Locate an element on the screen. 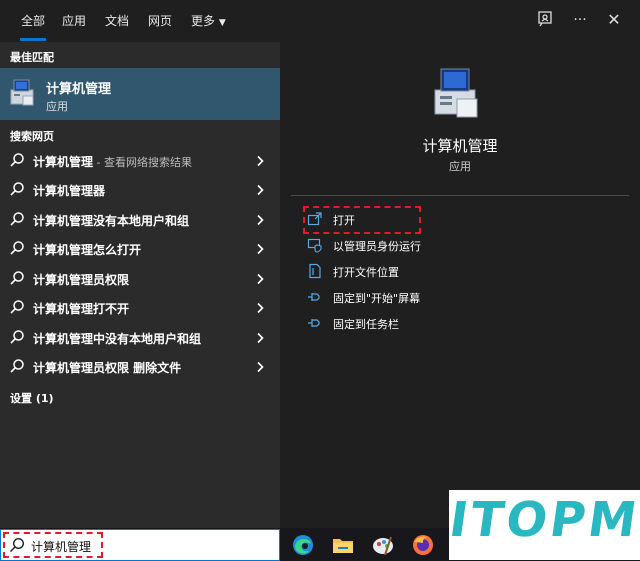 The height and width of the screenshot is (561, 640). web-result-item: 计算机管理没有本地用户和组 is located at coordinates (140, 220).